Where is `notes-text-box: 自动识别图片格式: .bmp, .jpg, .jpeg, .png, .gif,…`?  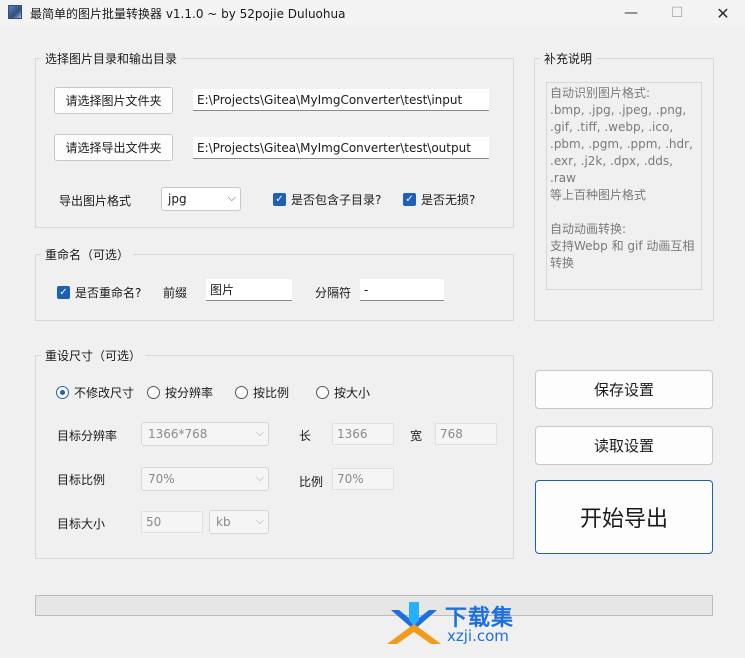 notes-text-box: 自动识别图片格式: .bmp, .jpg, .jpeg, .png, .gif,… is located at coordinates (624, 186).